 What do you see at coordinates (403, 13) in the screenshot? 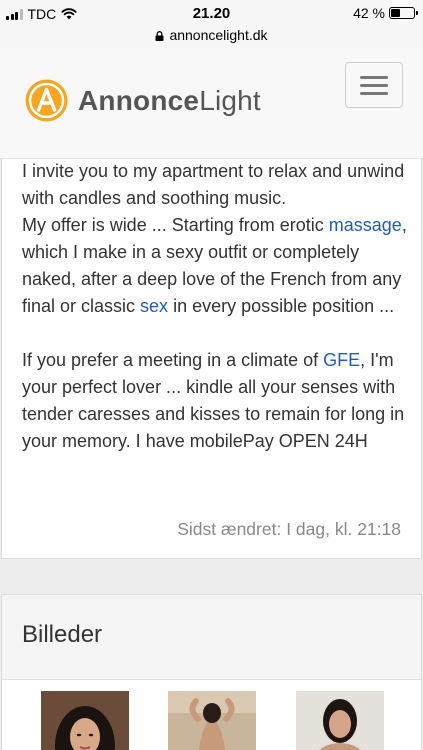
I see `battery-icon` at bounding box center [403, 13].